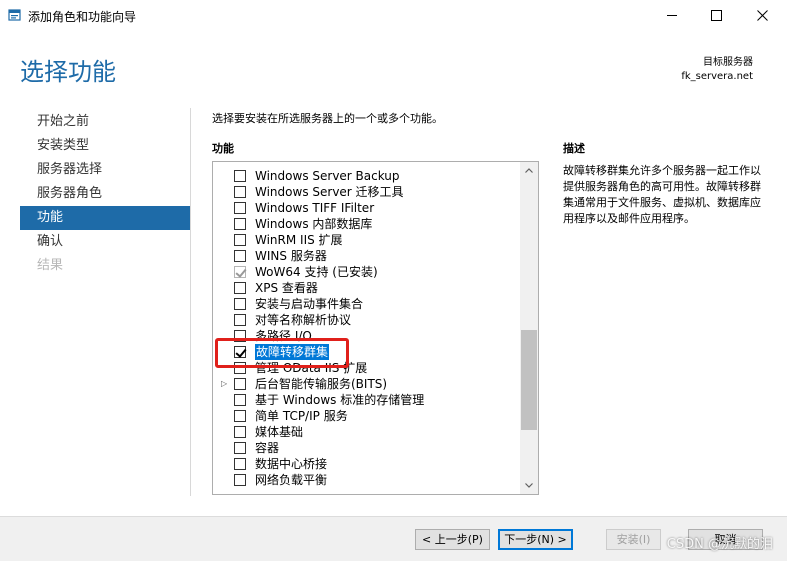 This screenshot has width=787, height=561. I want to click on feature-row: XPS 查看器, so click(367, 288).